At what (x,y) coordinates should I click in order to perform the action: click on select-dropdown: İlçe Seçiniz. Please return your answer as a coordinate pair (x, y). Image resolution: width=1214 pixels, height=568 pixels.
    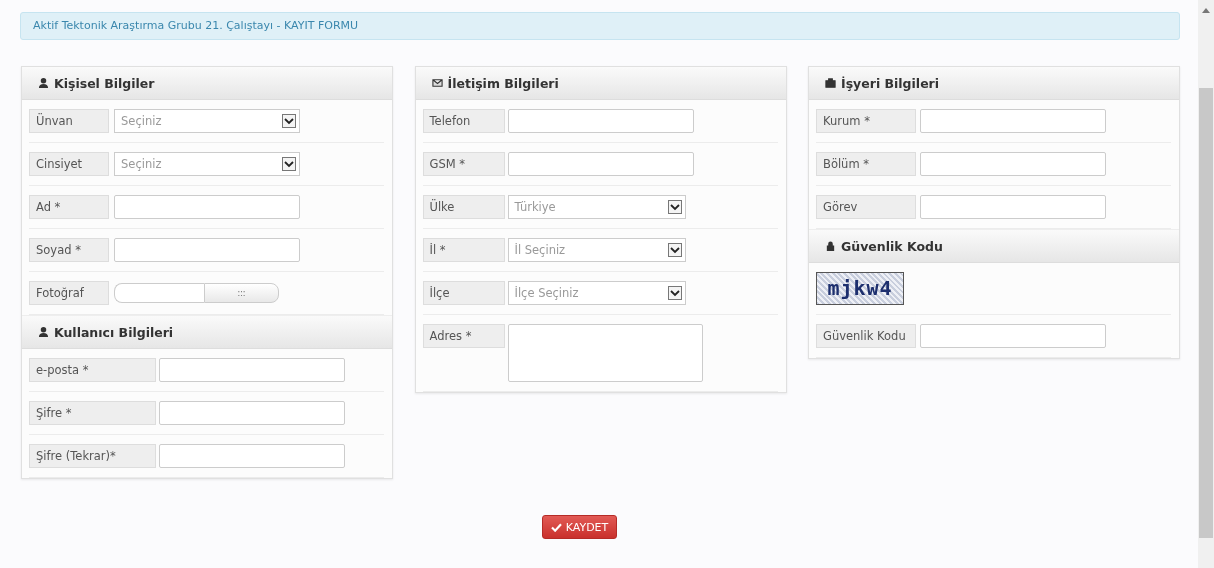
    Looking at the image, I should click on (596, 293).